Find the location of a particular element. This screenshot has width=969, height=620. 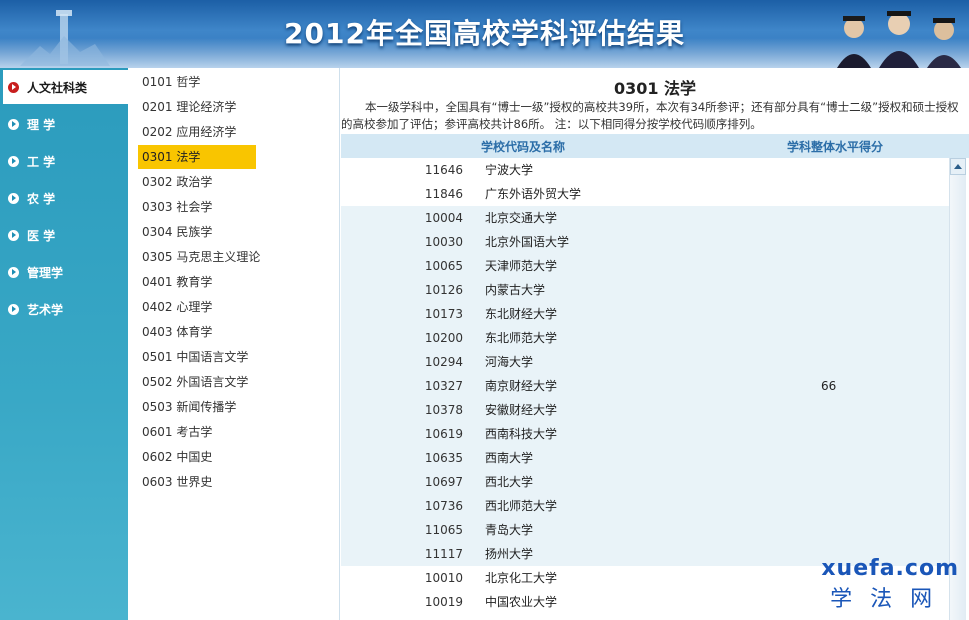

table-row: 10200 东北师范大学 is located at coordinates (645, 338).